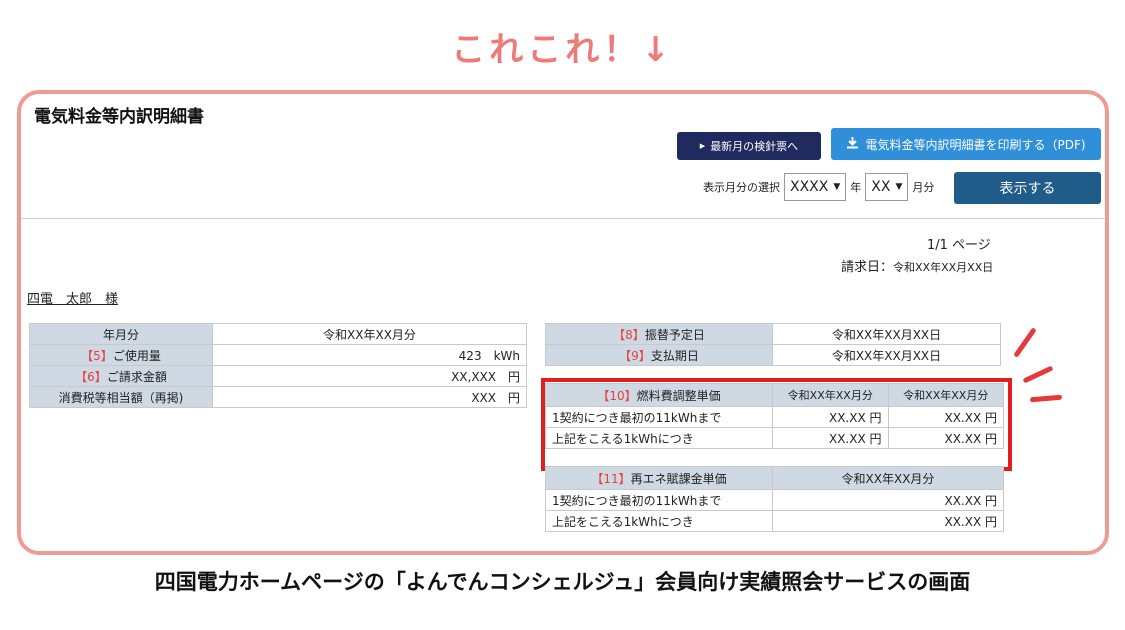 This screenshot has height=630, width=1125. I want to click on download-icon, so click(852, 144).